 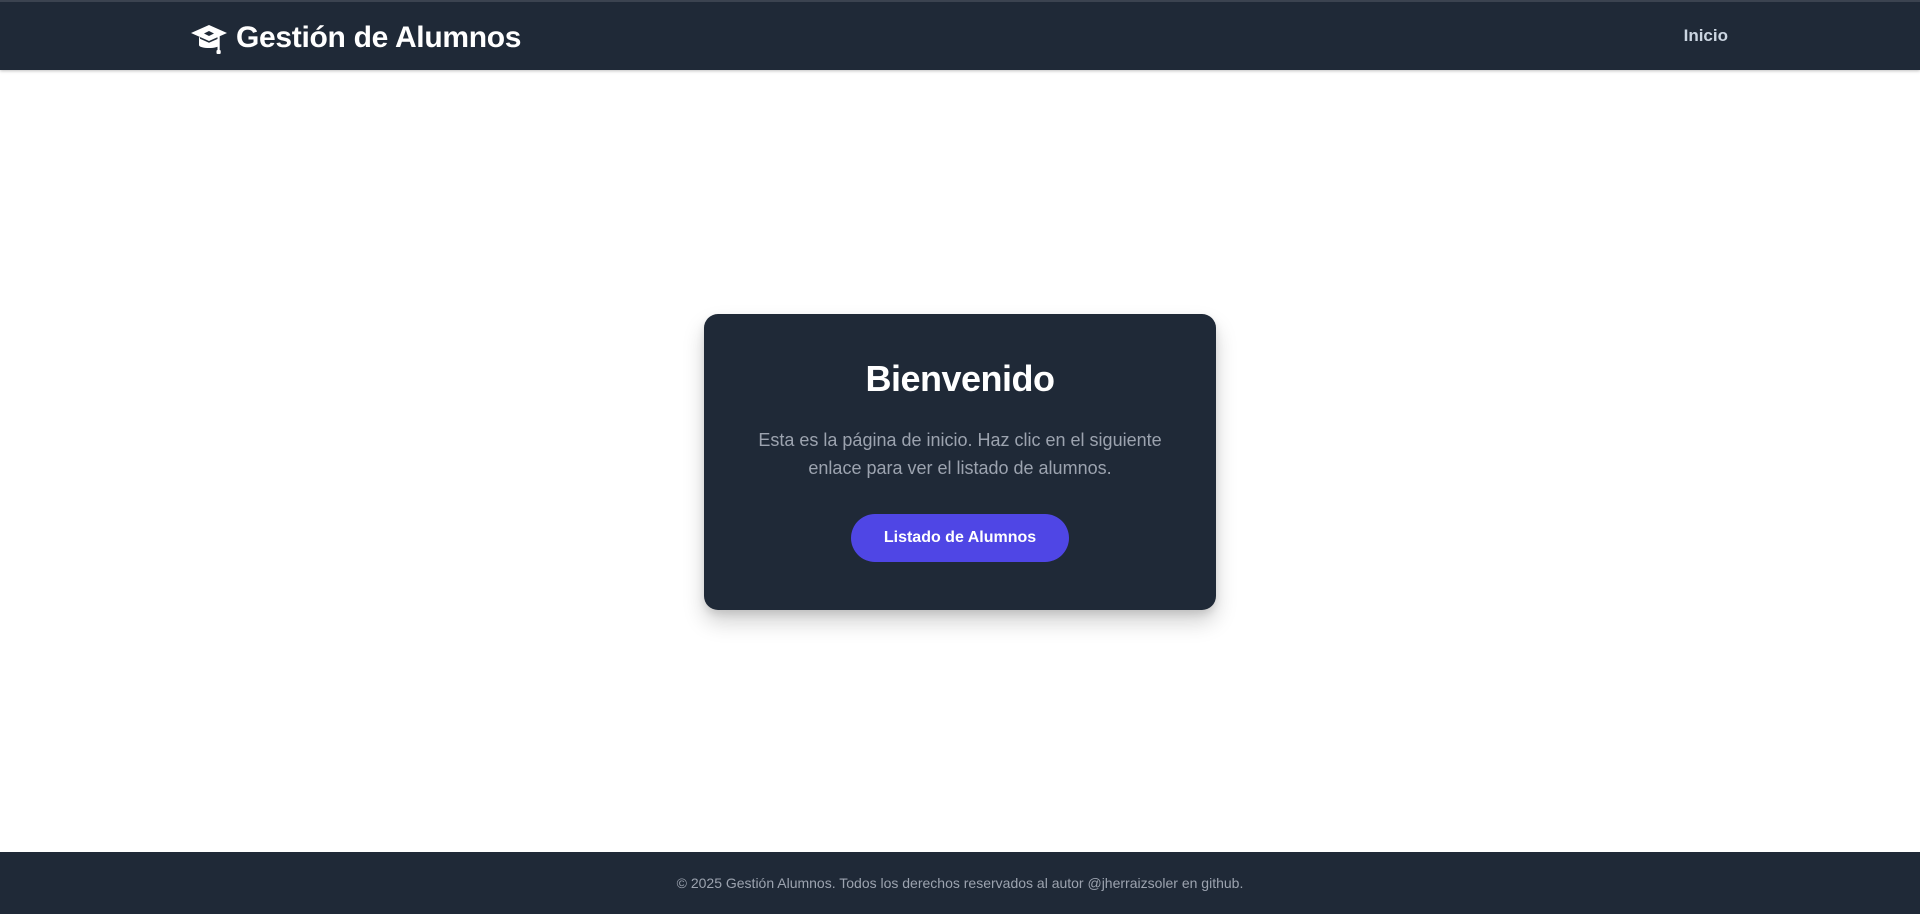 What do you see at coordinates (960, 35) in the screenshot?
I see `top-navbar: Gestión de Alumnos Inicio` at bounding box center [960, 35].